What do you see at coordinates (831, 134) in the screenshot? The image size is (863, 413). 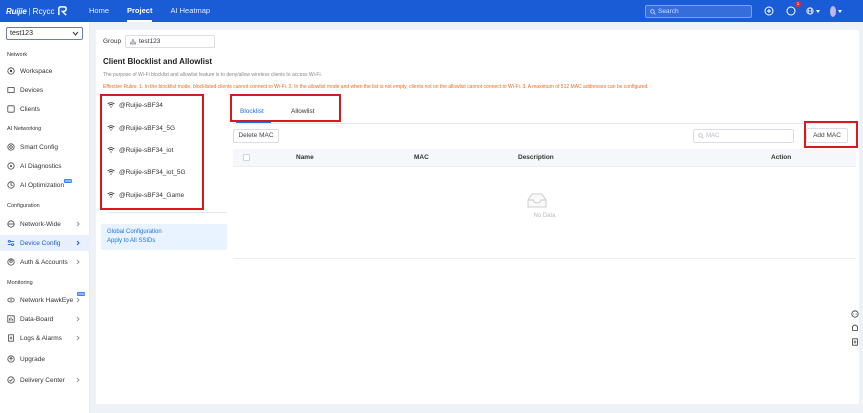 I see `highlight-add-mac` at bounding box center [831, 134].